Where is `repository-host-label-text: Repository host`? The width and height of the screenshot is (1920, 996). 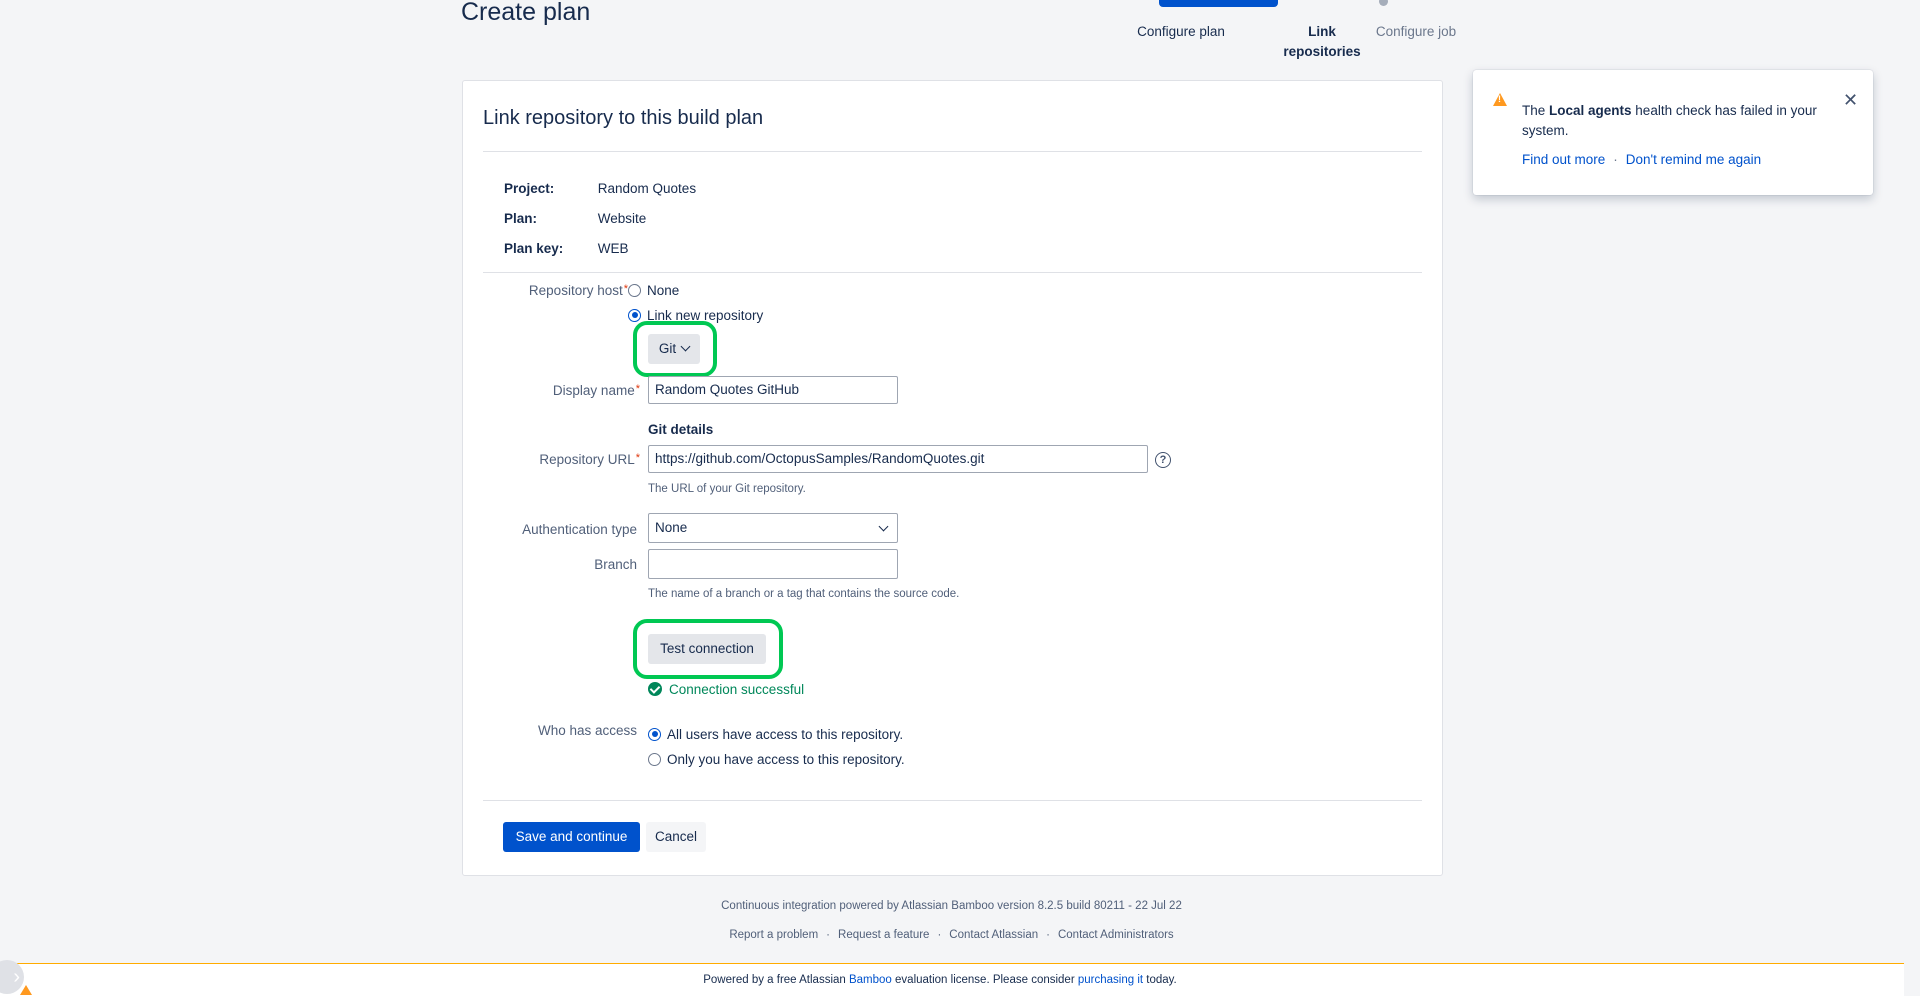
repository-host-label-text: Repository host is located at coordinates (575, 290).